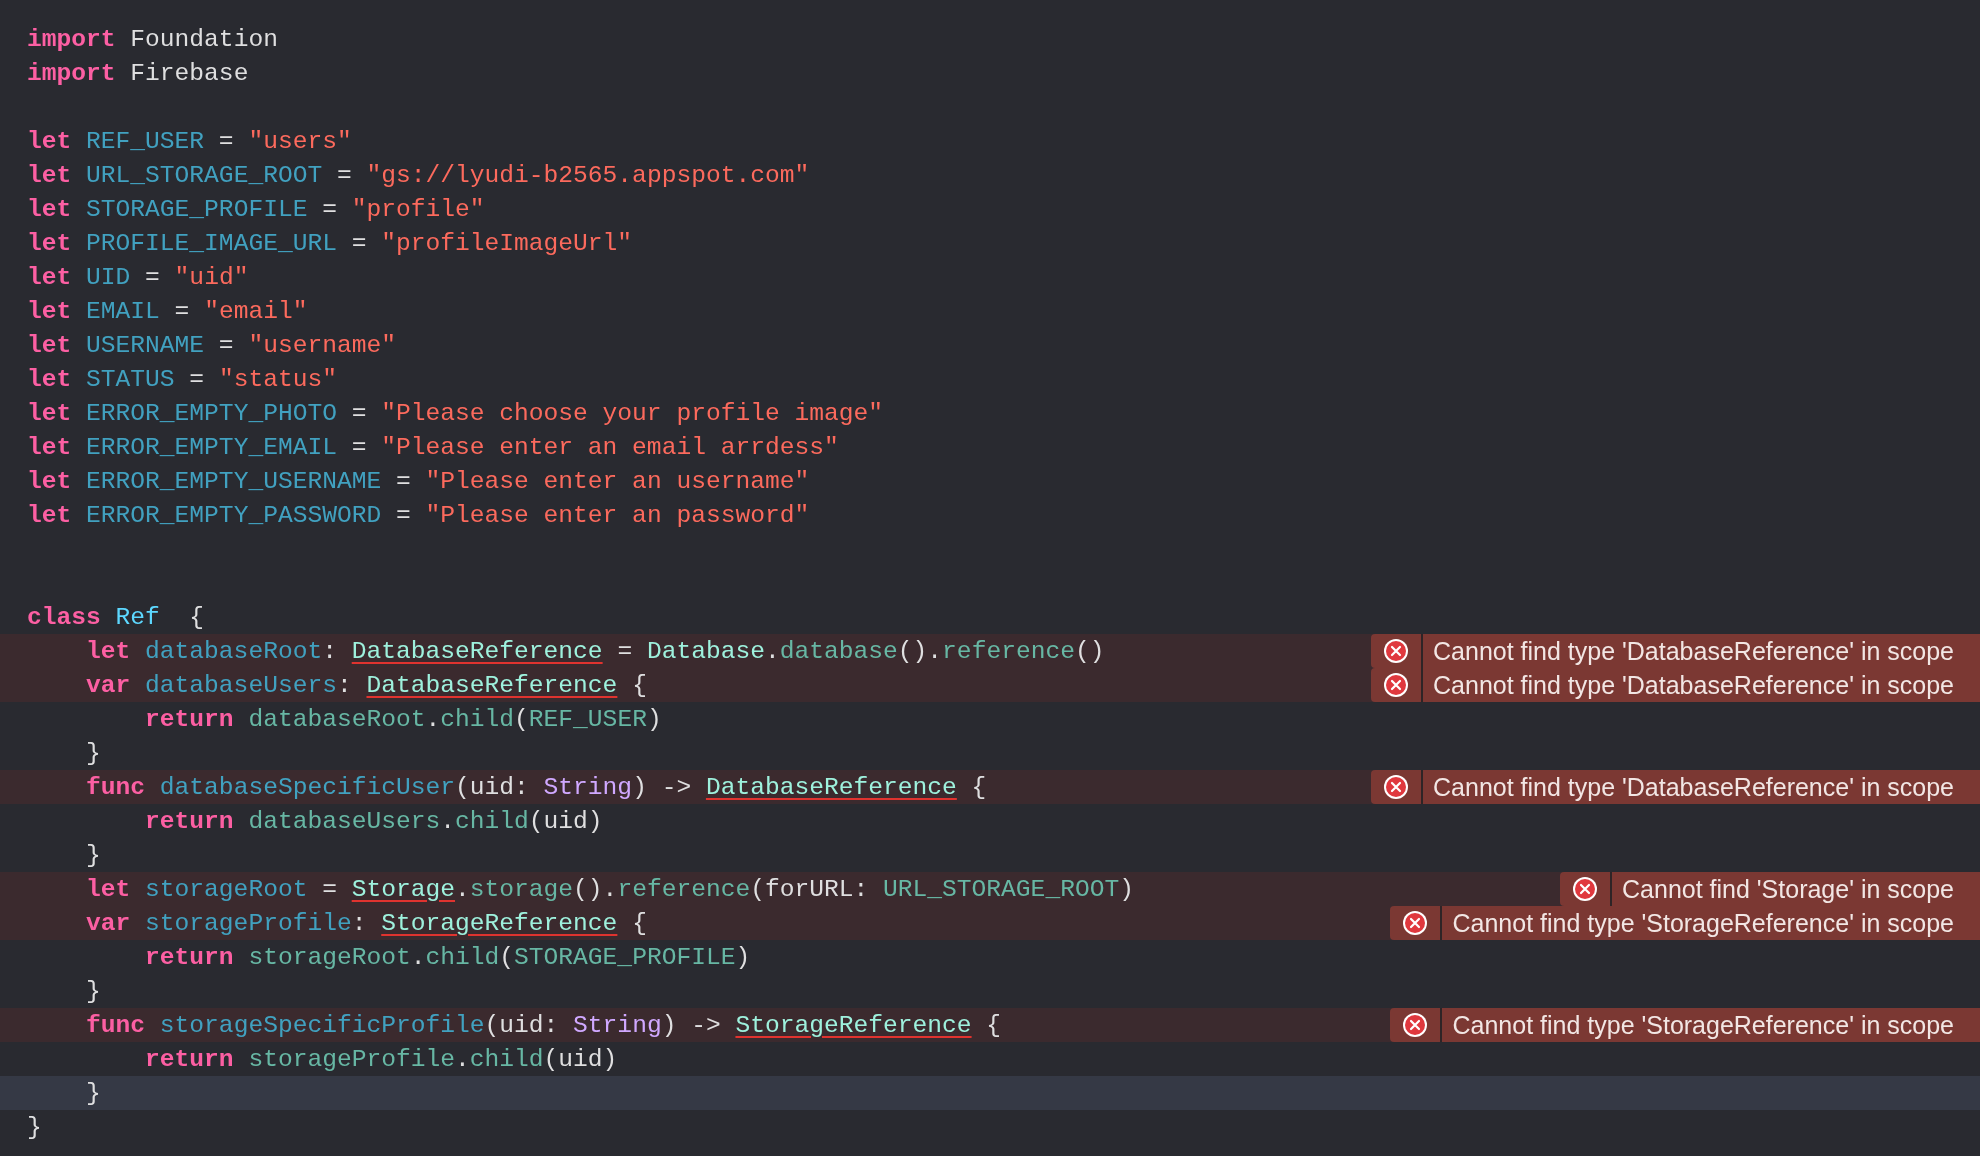 The height and width of the screenshot is (1156, 1980). I want to click on code-line: return databaseRoot.child(REF_USER), so click(403, 719).